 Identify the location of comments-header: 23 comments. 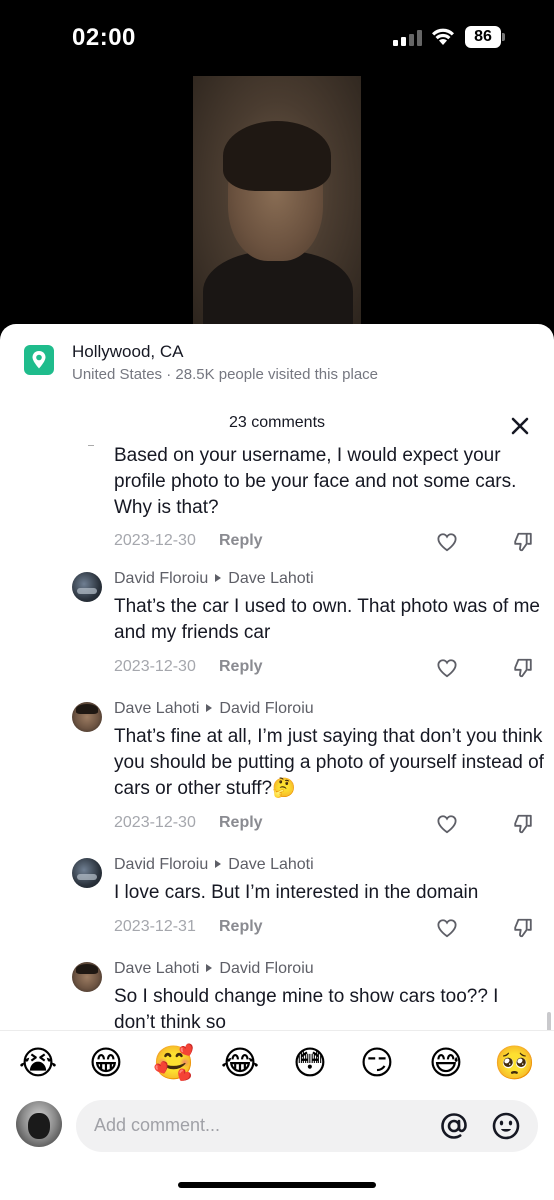
(277, 422).